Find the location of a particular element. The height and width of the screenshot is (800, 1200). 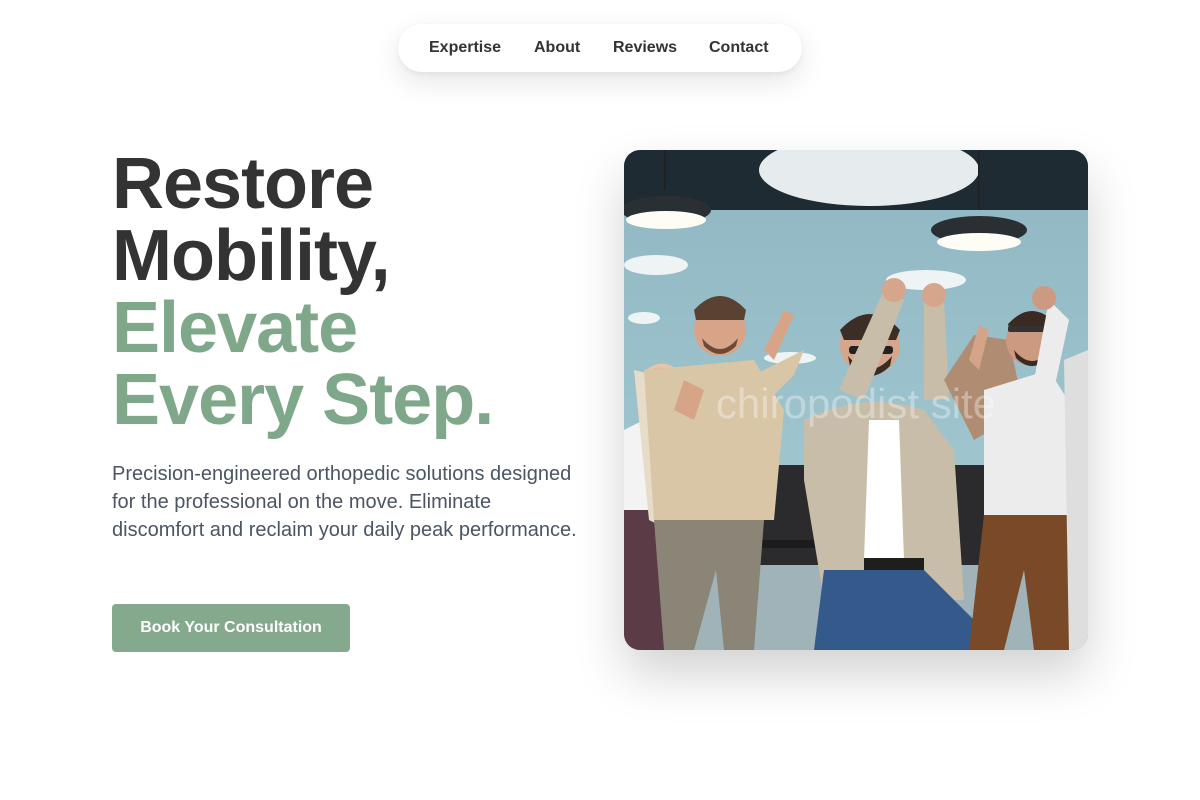

heading-line-restore: Restore is located at coordinates (243, 184).